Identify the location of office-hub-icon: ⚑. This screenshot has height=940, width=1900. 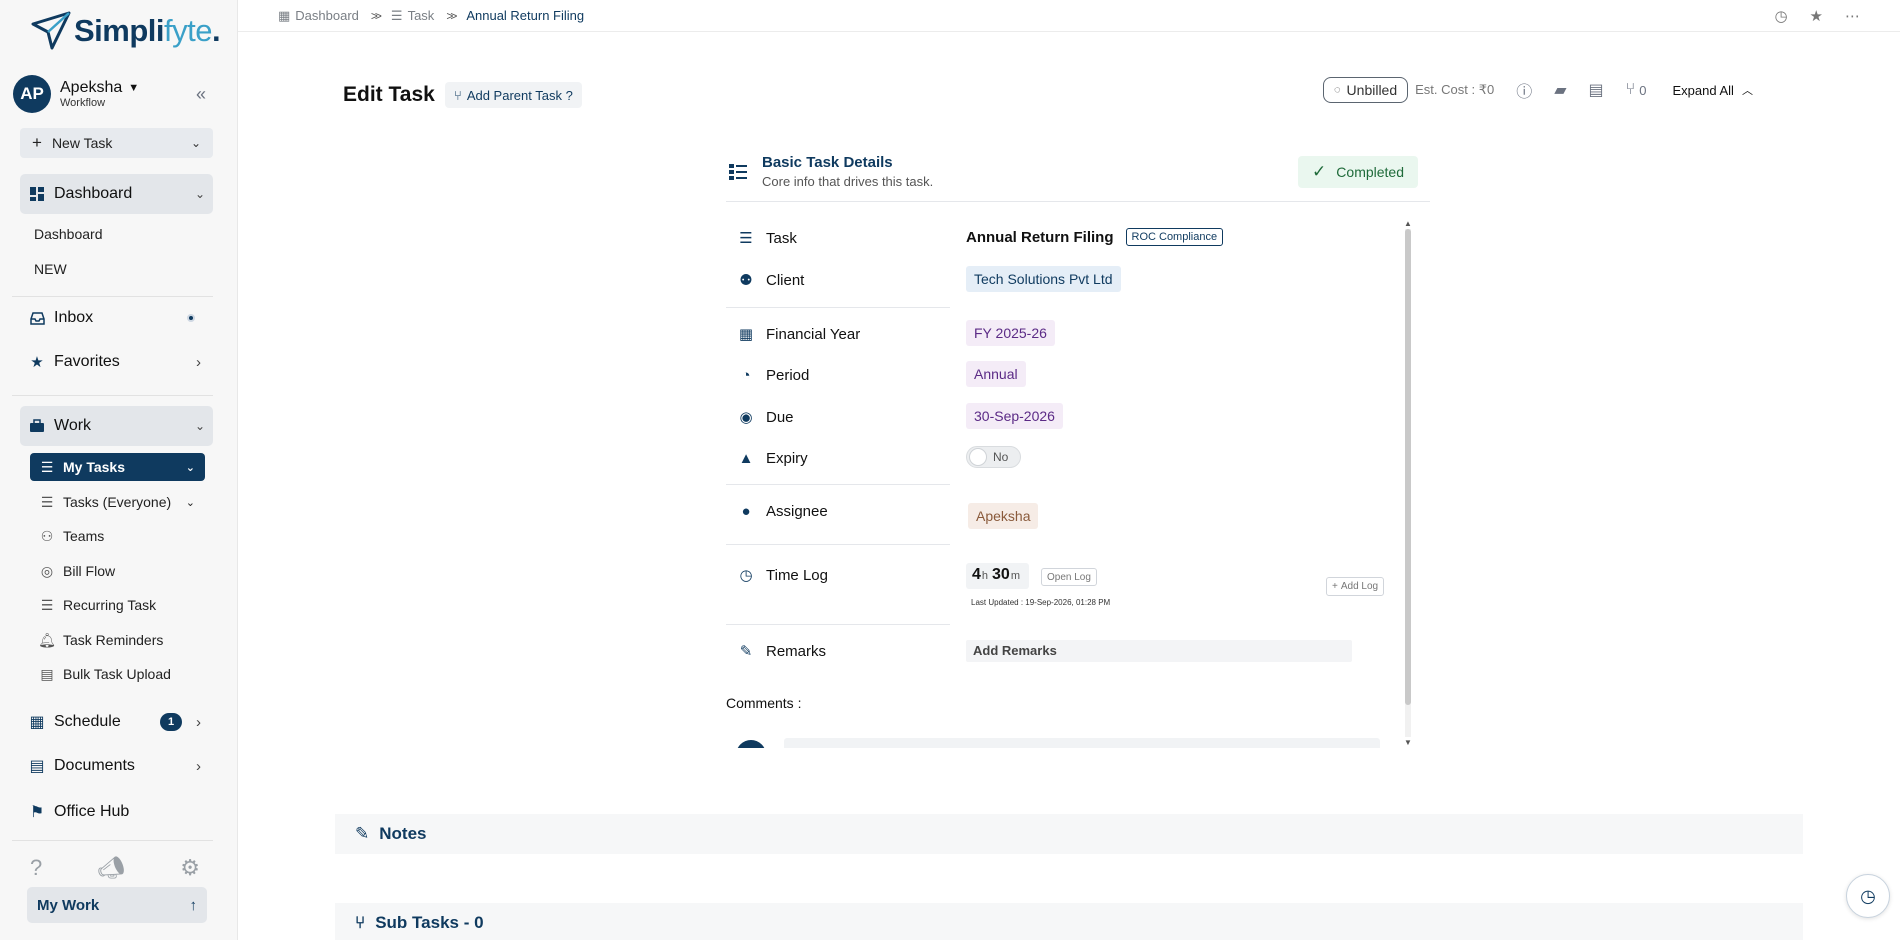
(37, 812).